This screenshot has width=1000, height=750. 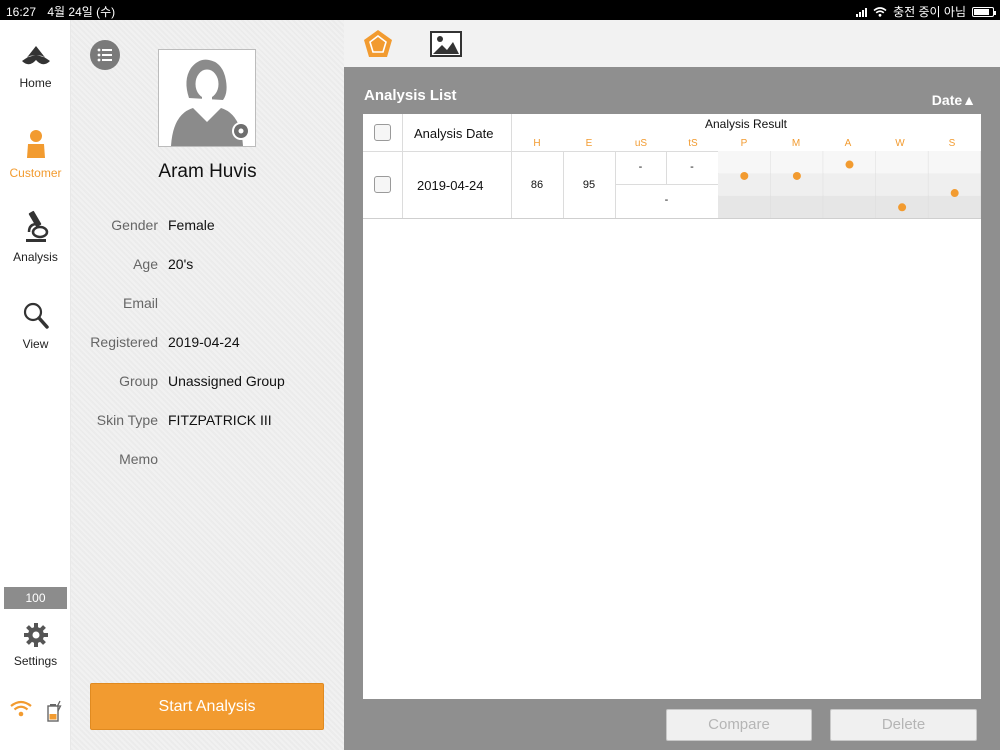 I want to click on info-row-gender: Gender Female, so click(x=207, y=226).